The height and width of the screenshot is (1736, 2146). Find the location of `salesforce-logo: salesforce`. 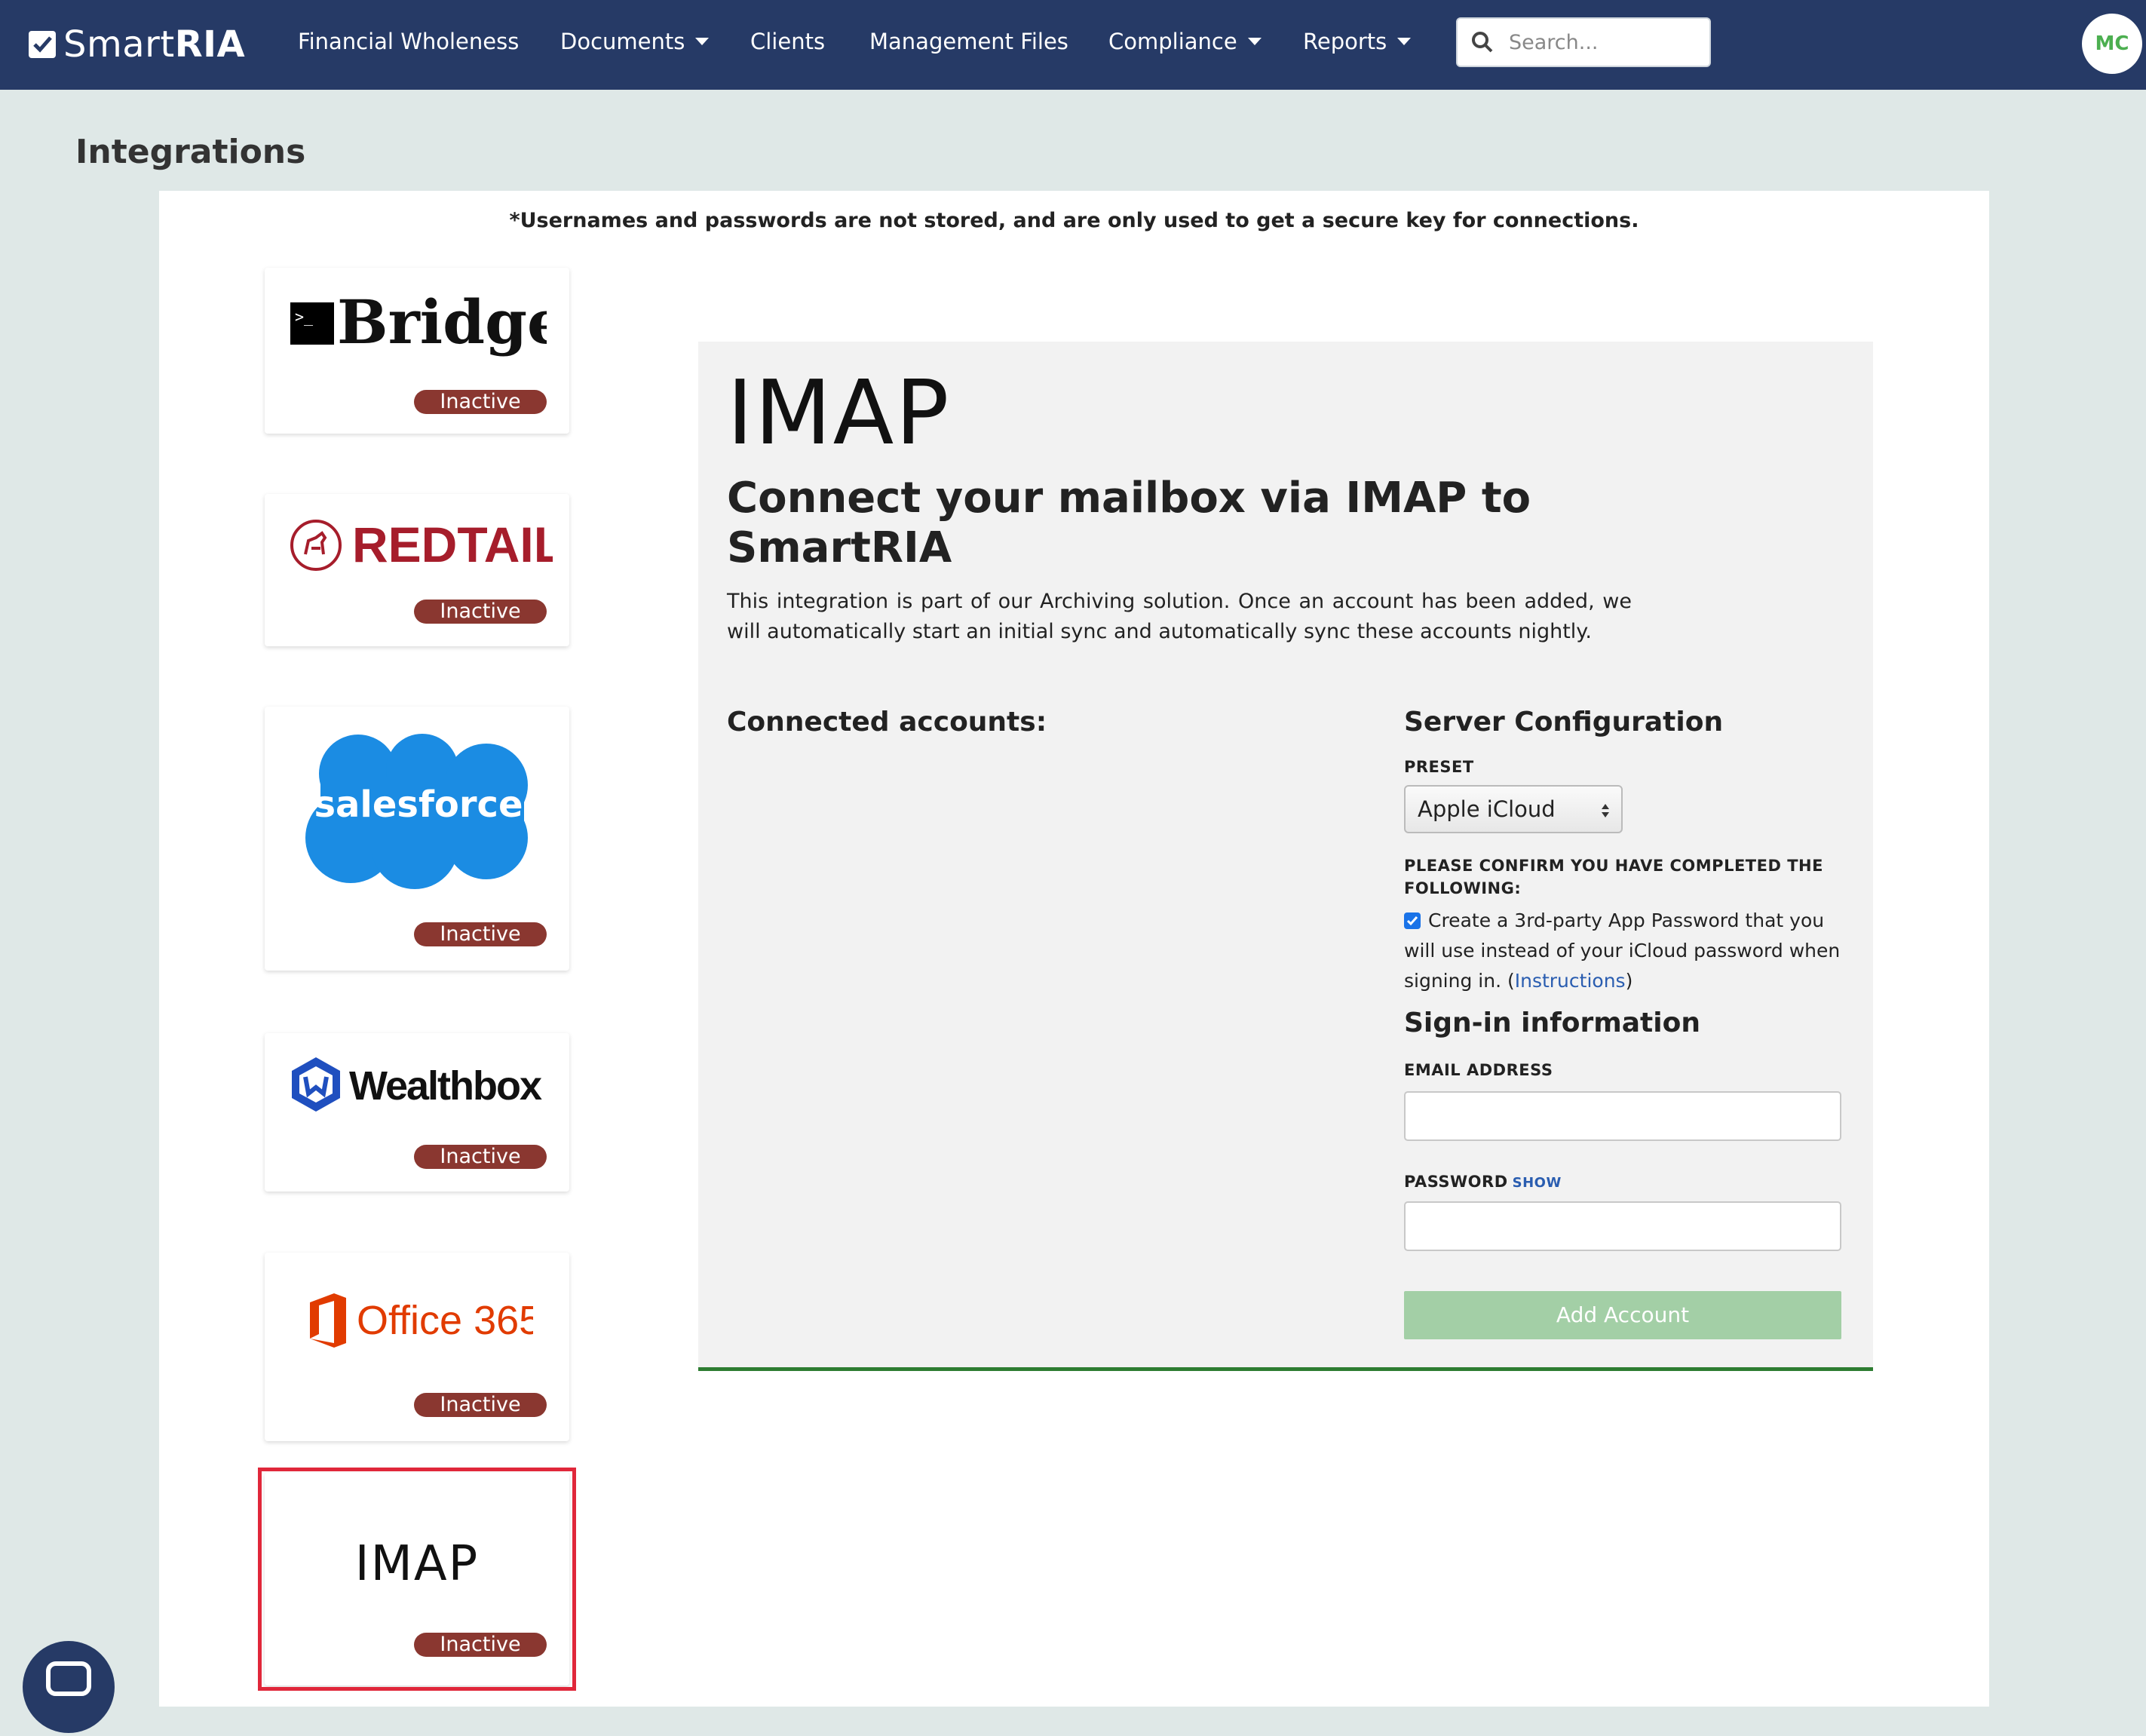

salesforce-logo: salesforce is located at coordinates (418, 813).